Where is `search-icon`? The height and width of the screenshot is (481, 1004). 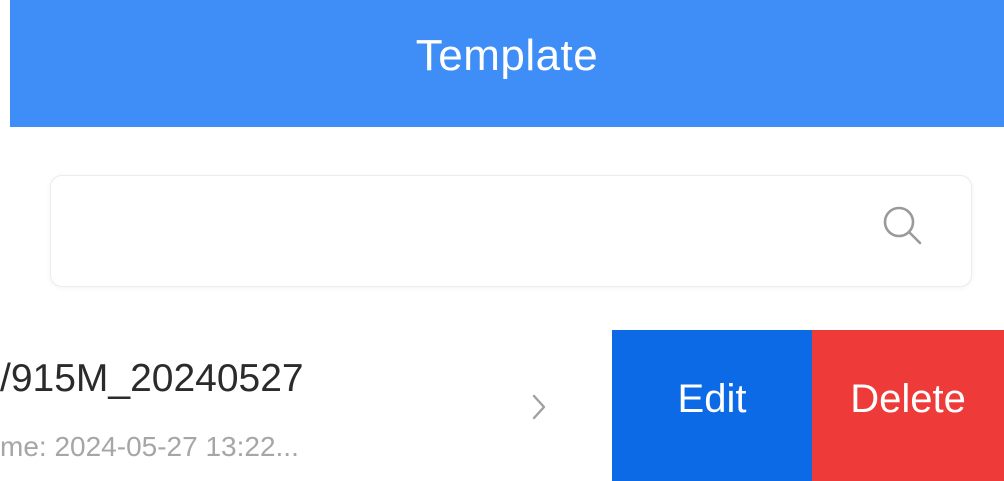
search-icon is located at coordinates (902, 225).